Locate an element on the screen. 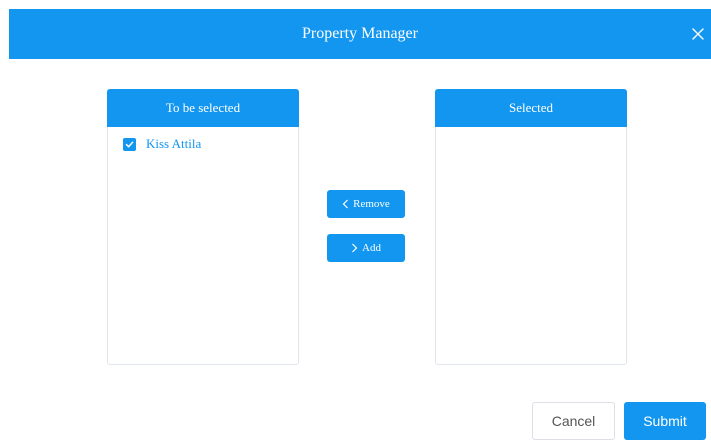  dialog-header: Property Manager is located at coordinates (360, 34).